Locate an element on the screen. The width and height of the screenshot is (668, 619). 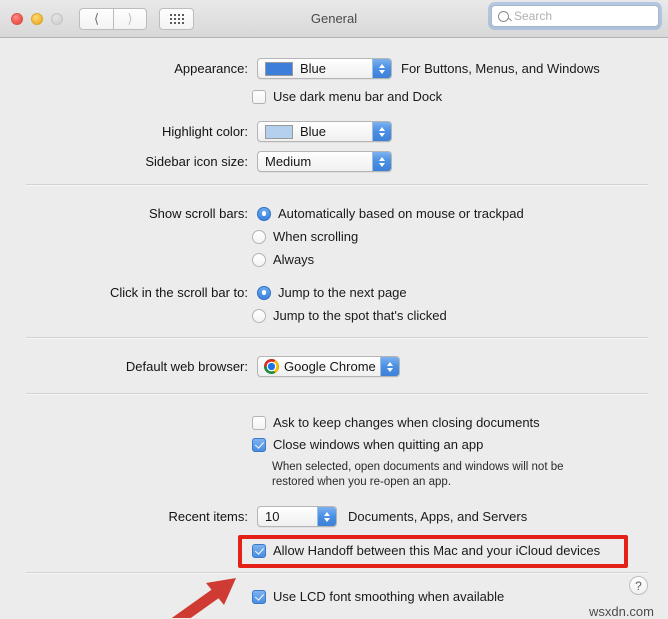
default-browser-row: Default web browser: Google Chrome is located at coordinates (244, 366).